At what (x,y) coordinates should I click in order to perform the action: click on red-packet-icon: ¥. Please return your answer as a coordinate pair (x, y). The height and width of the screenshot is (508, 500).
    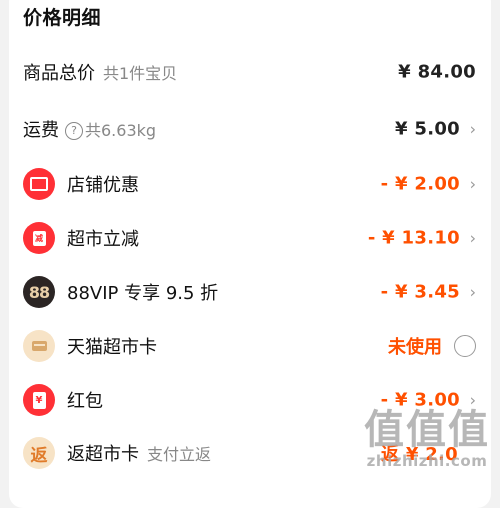
    Looking at the image, I should click on (39, 400).